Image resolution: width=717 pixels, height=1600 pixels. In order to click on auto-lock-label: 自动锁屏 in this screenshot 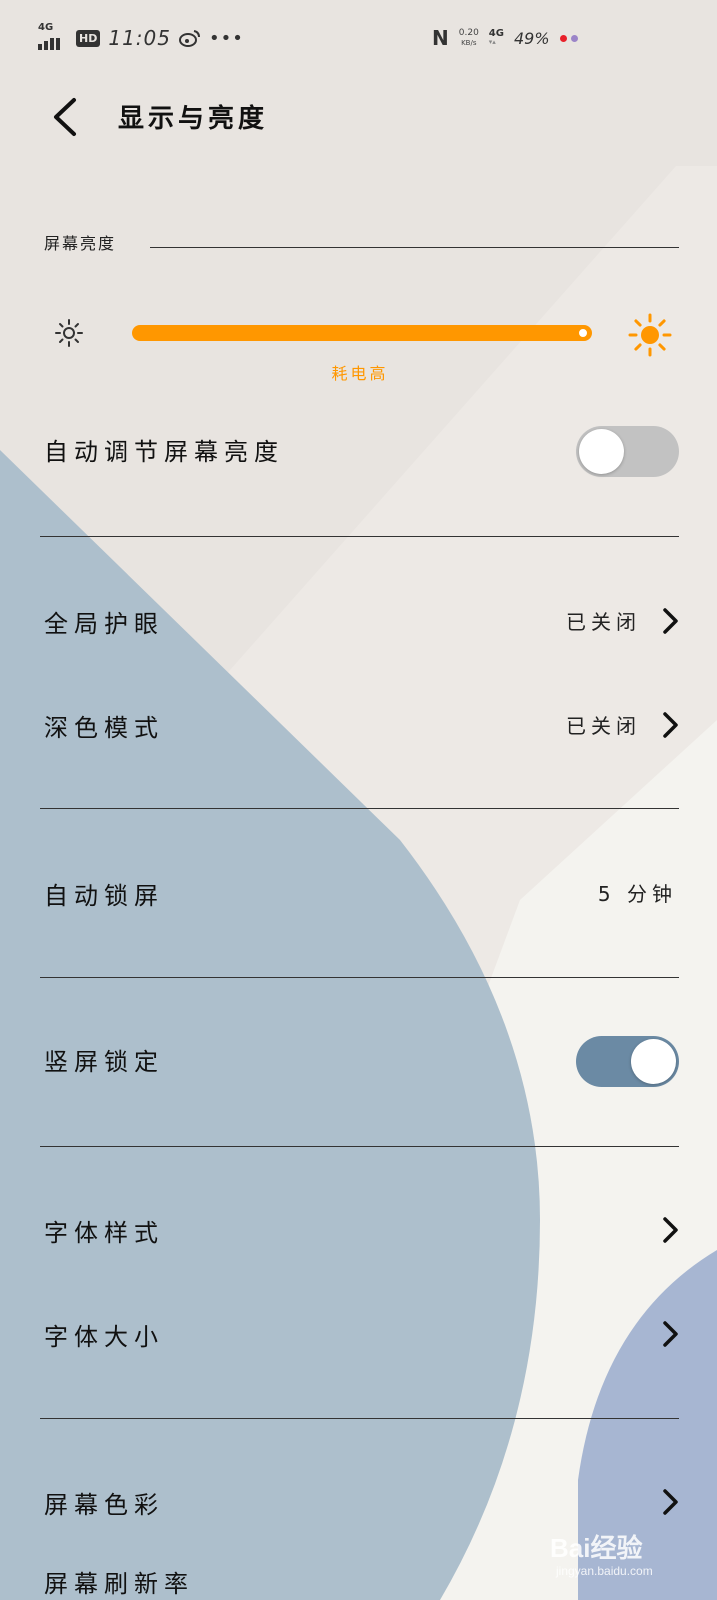, I will do `click(104, 896)`.